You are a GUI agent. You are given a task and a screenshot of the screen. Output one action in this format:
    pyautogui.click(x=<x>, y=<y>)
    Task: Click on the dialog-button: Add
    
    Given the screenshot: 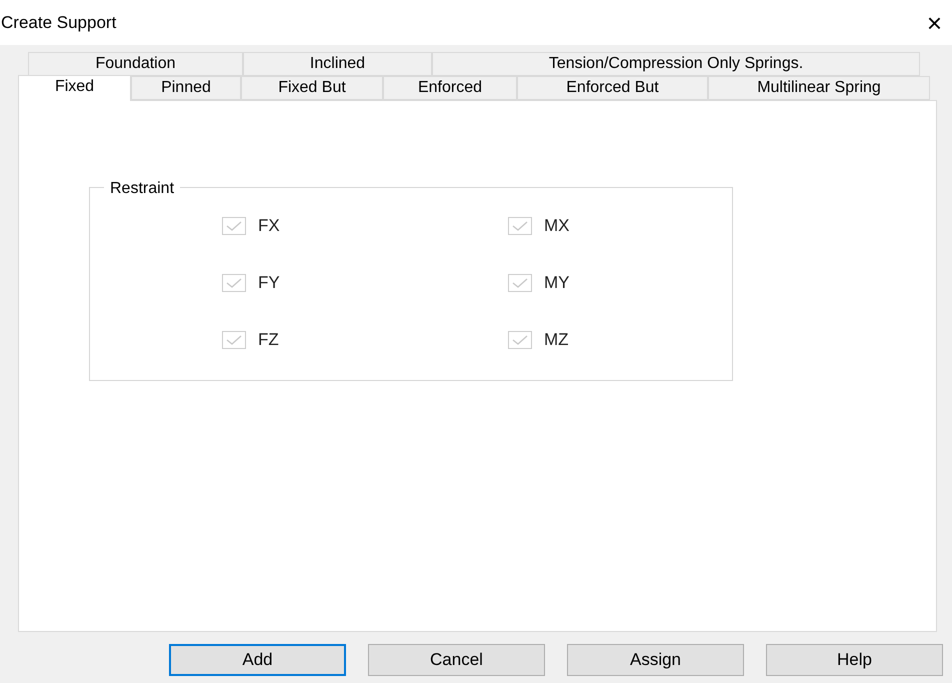 What is the action you would take?
    pyautogui.click(x=257, y=660)
    